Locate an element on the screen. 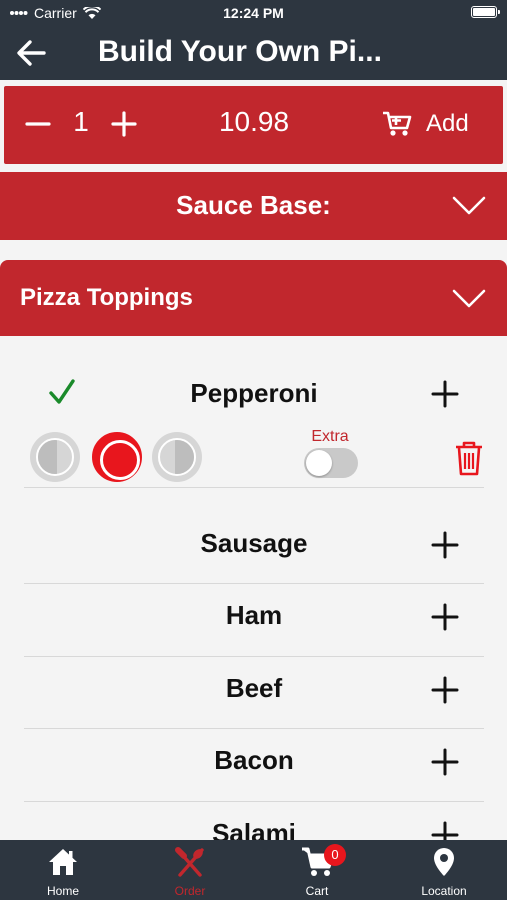  tab-label: Order is located at coordinates (190, 891).